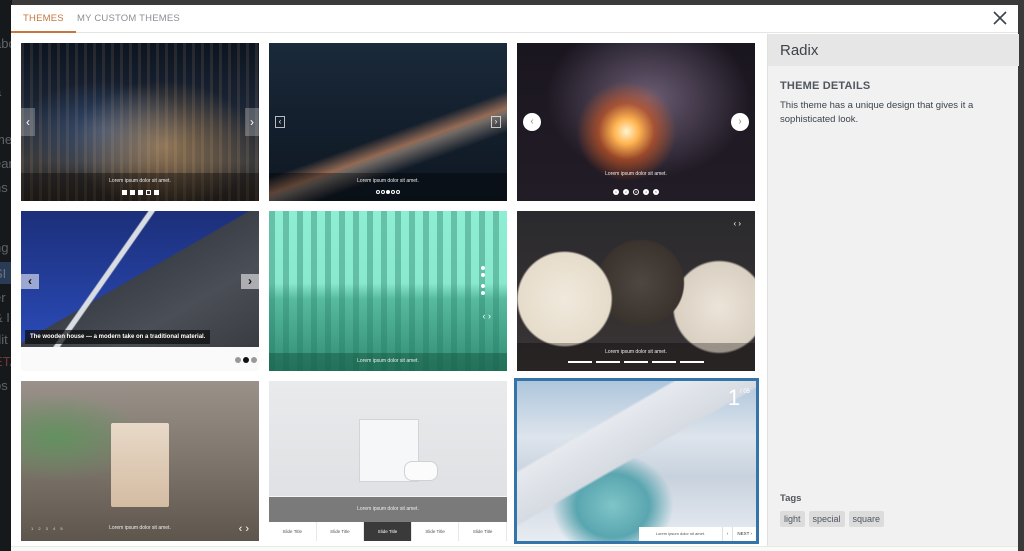 This screenshot has width=1024, height=551. Describe the element at coordinates (1021, 275) in the screenshot. I see `background-right-edge` at that location.